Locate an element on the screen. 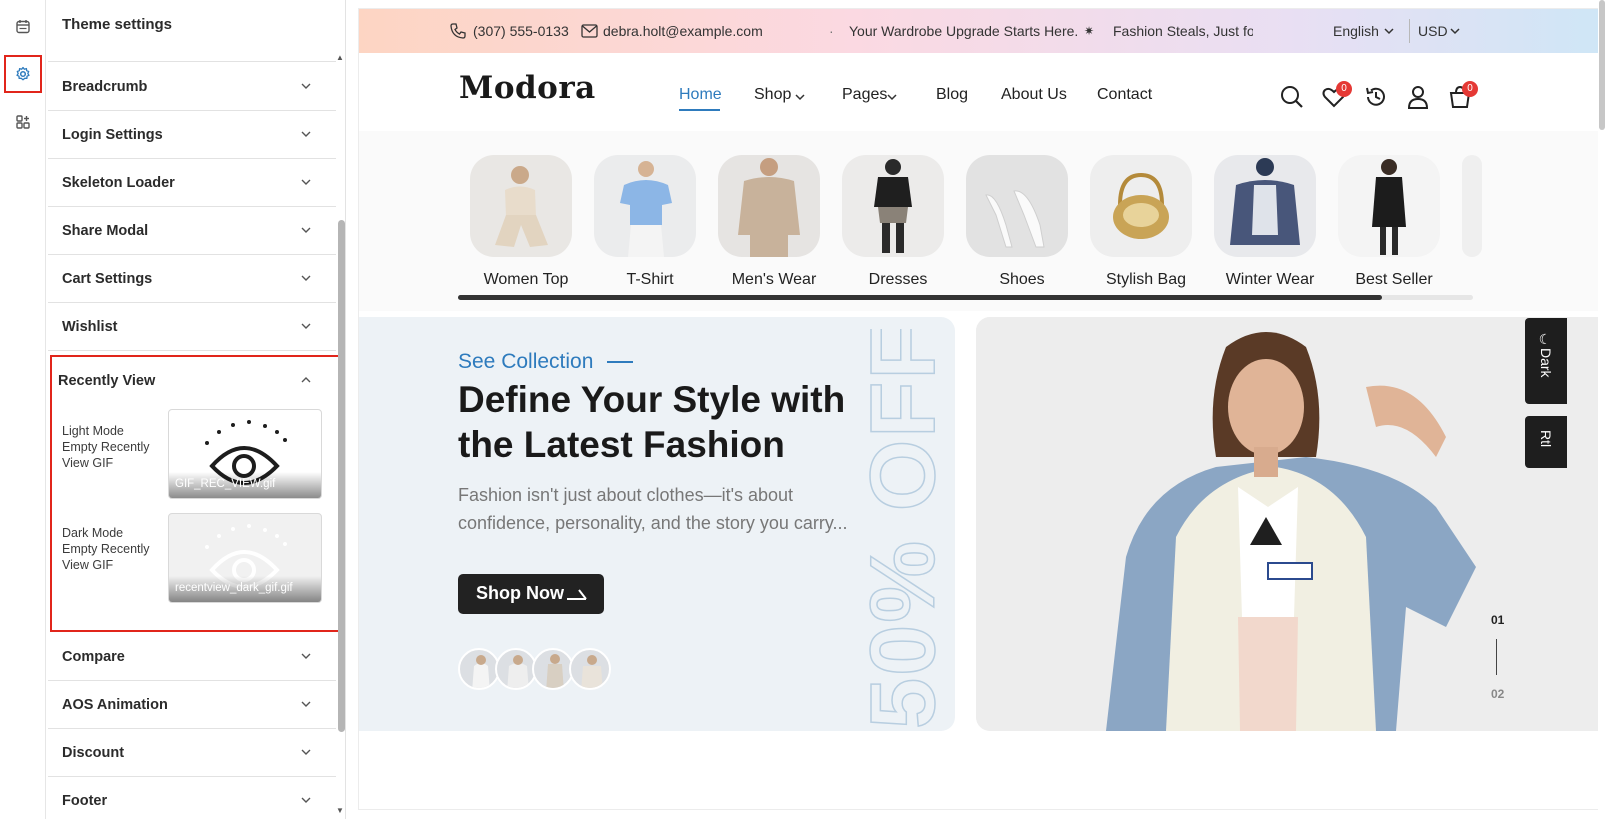  brand-logo: Modora is located at coordinates (527, 88).